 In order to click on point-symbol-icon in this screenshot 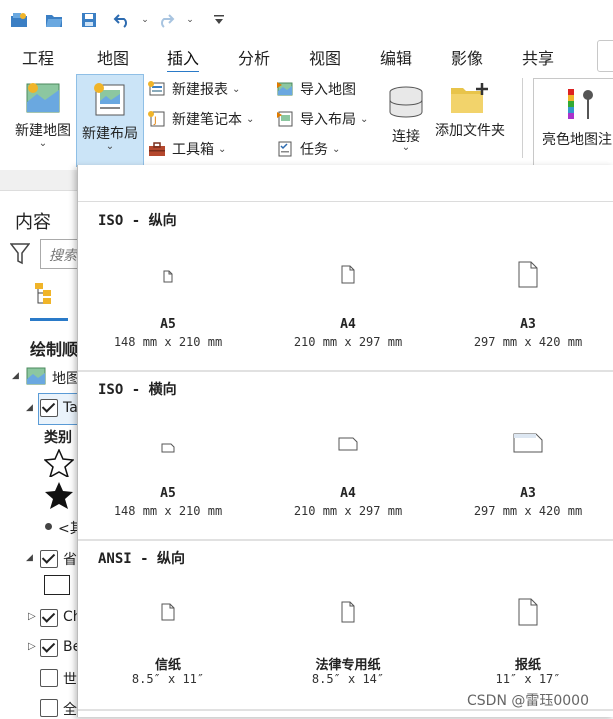, I will do `click(48, 526)`.